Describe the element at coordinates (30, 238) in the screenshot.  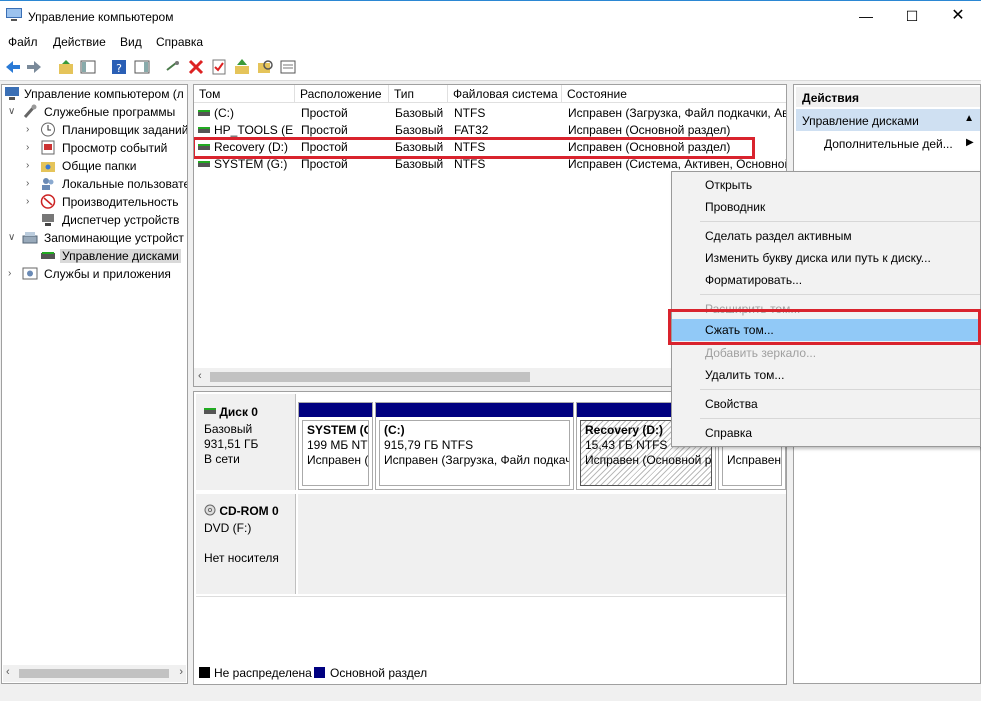
I see `storage-icon` at that location.